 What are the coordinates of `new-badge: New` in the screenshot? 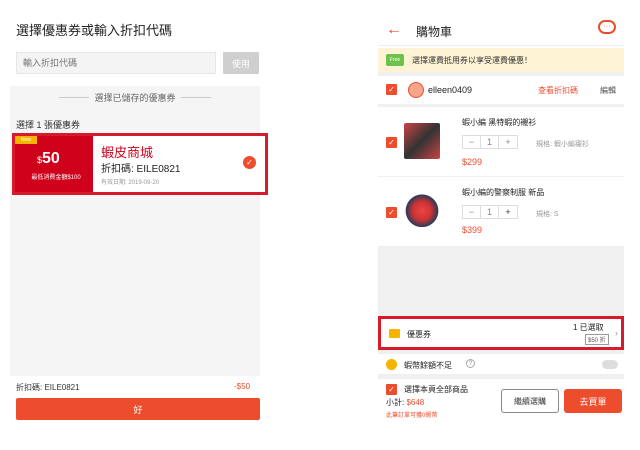 It's located at (26, 140).